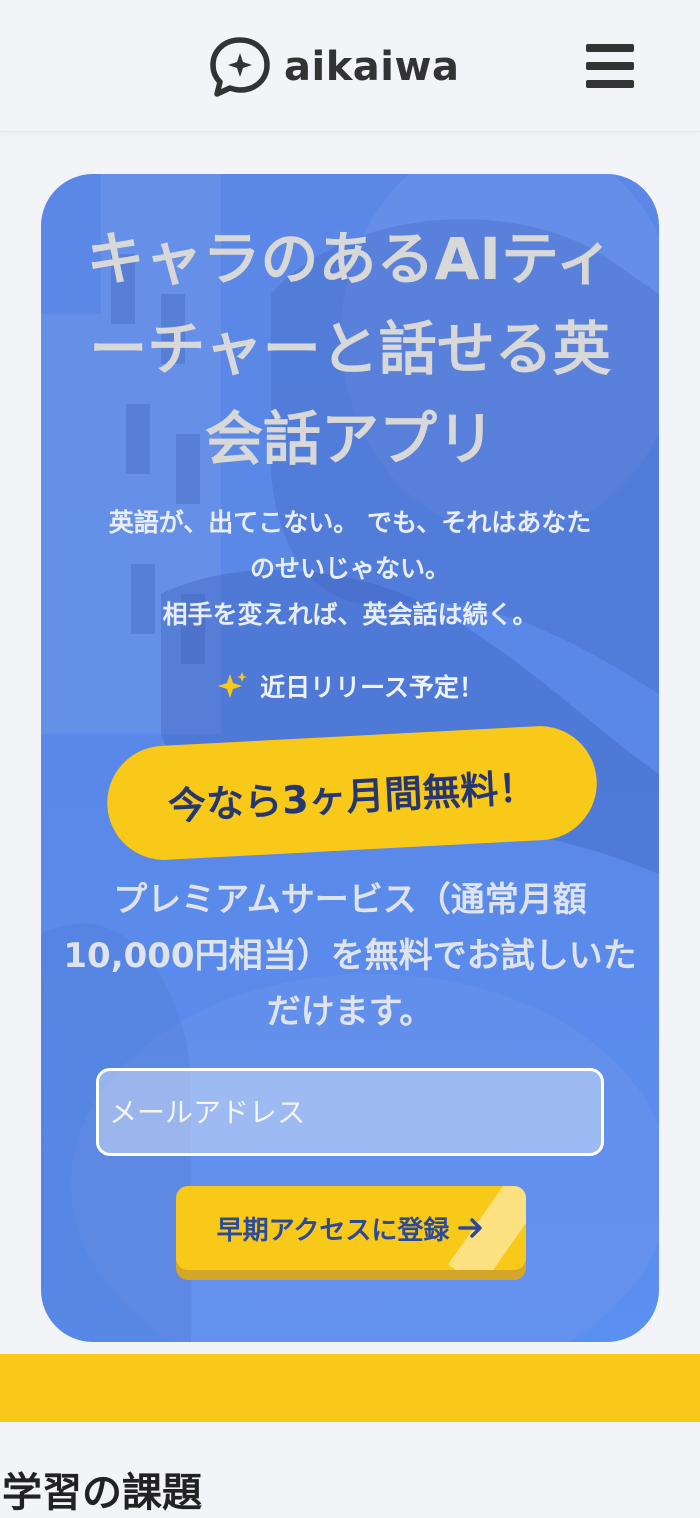 This screenshot has width=700, height=1518. I want to click on hamburger-menu-icon, so click(610, 66).